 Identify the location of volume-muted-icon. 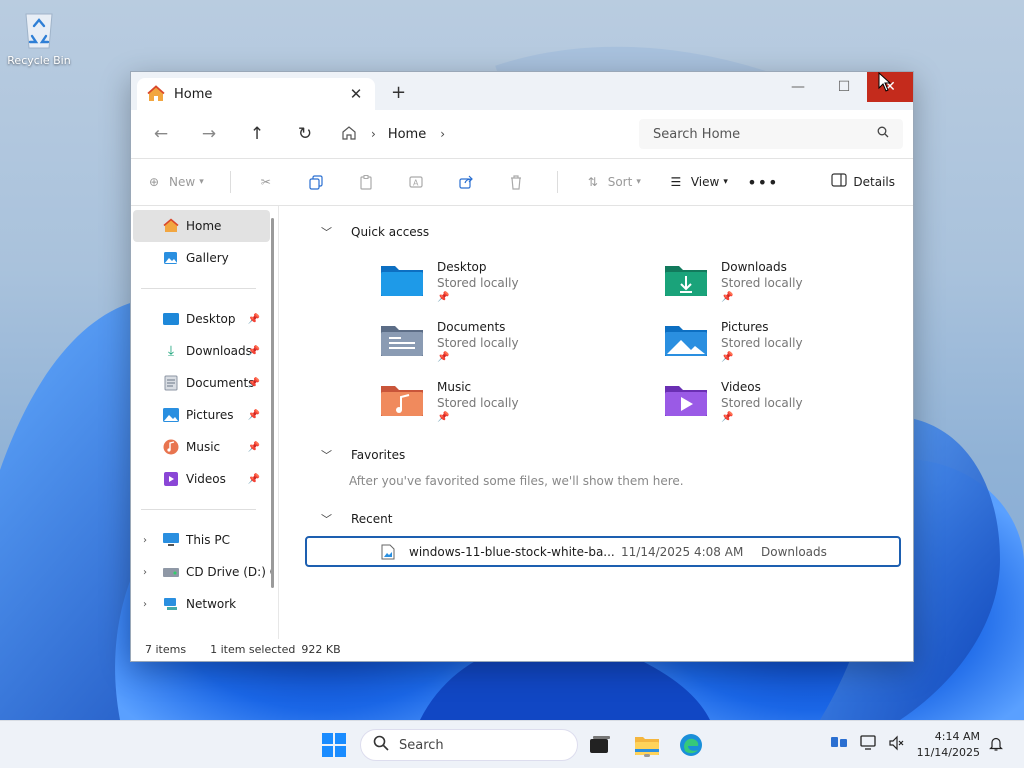
(896, 744).